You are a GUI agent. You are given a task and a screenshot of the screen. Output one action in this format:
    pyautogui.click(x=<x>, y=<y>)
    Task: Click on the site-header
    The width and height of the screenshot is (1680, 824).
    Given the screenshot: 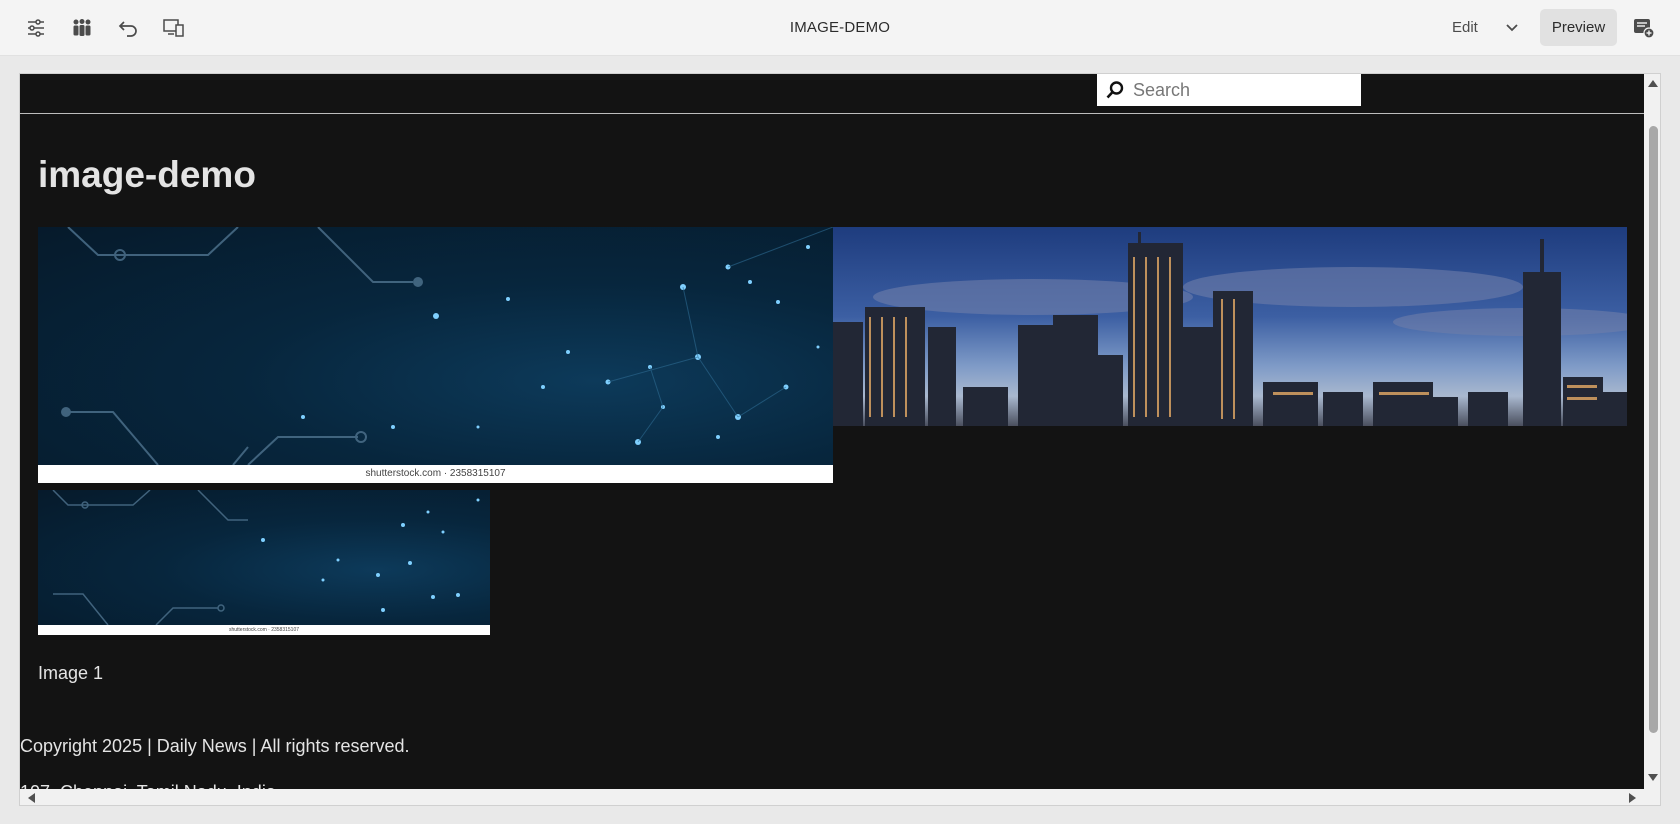 What is the action you would take?
    pyautogui.click(x=832, y=94)
    